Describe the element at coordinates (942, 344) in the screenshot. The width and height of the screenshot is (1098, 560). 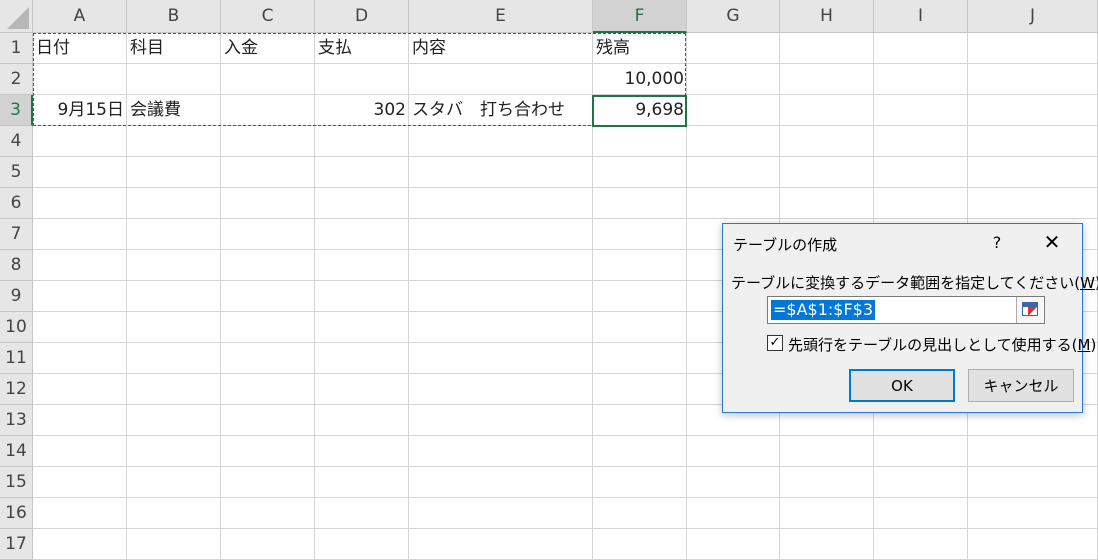
I see `header-row-checkbox-label: 先頭行をテーブルの見出しとして使用する(M)` at that location.